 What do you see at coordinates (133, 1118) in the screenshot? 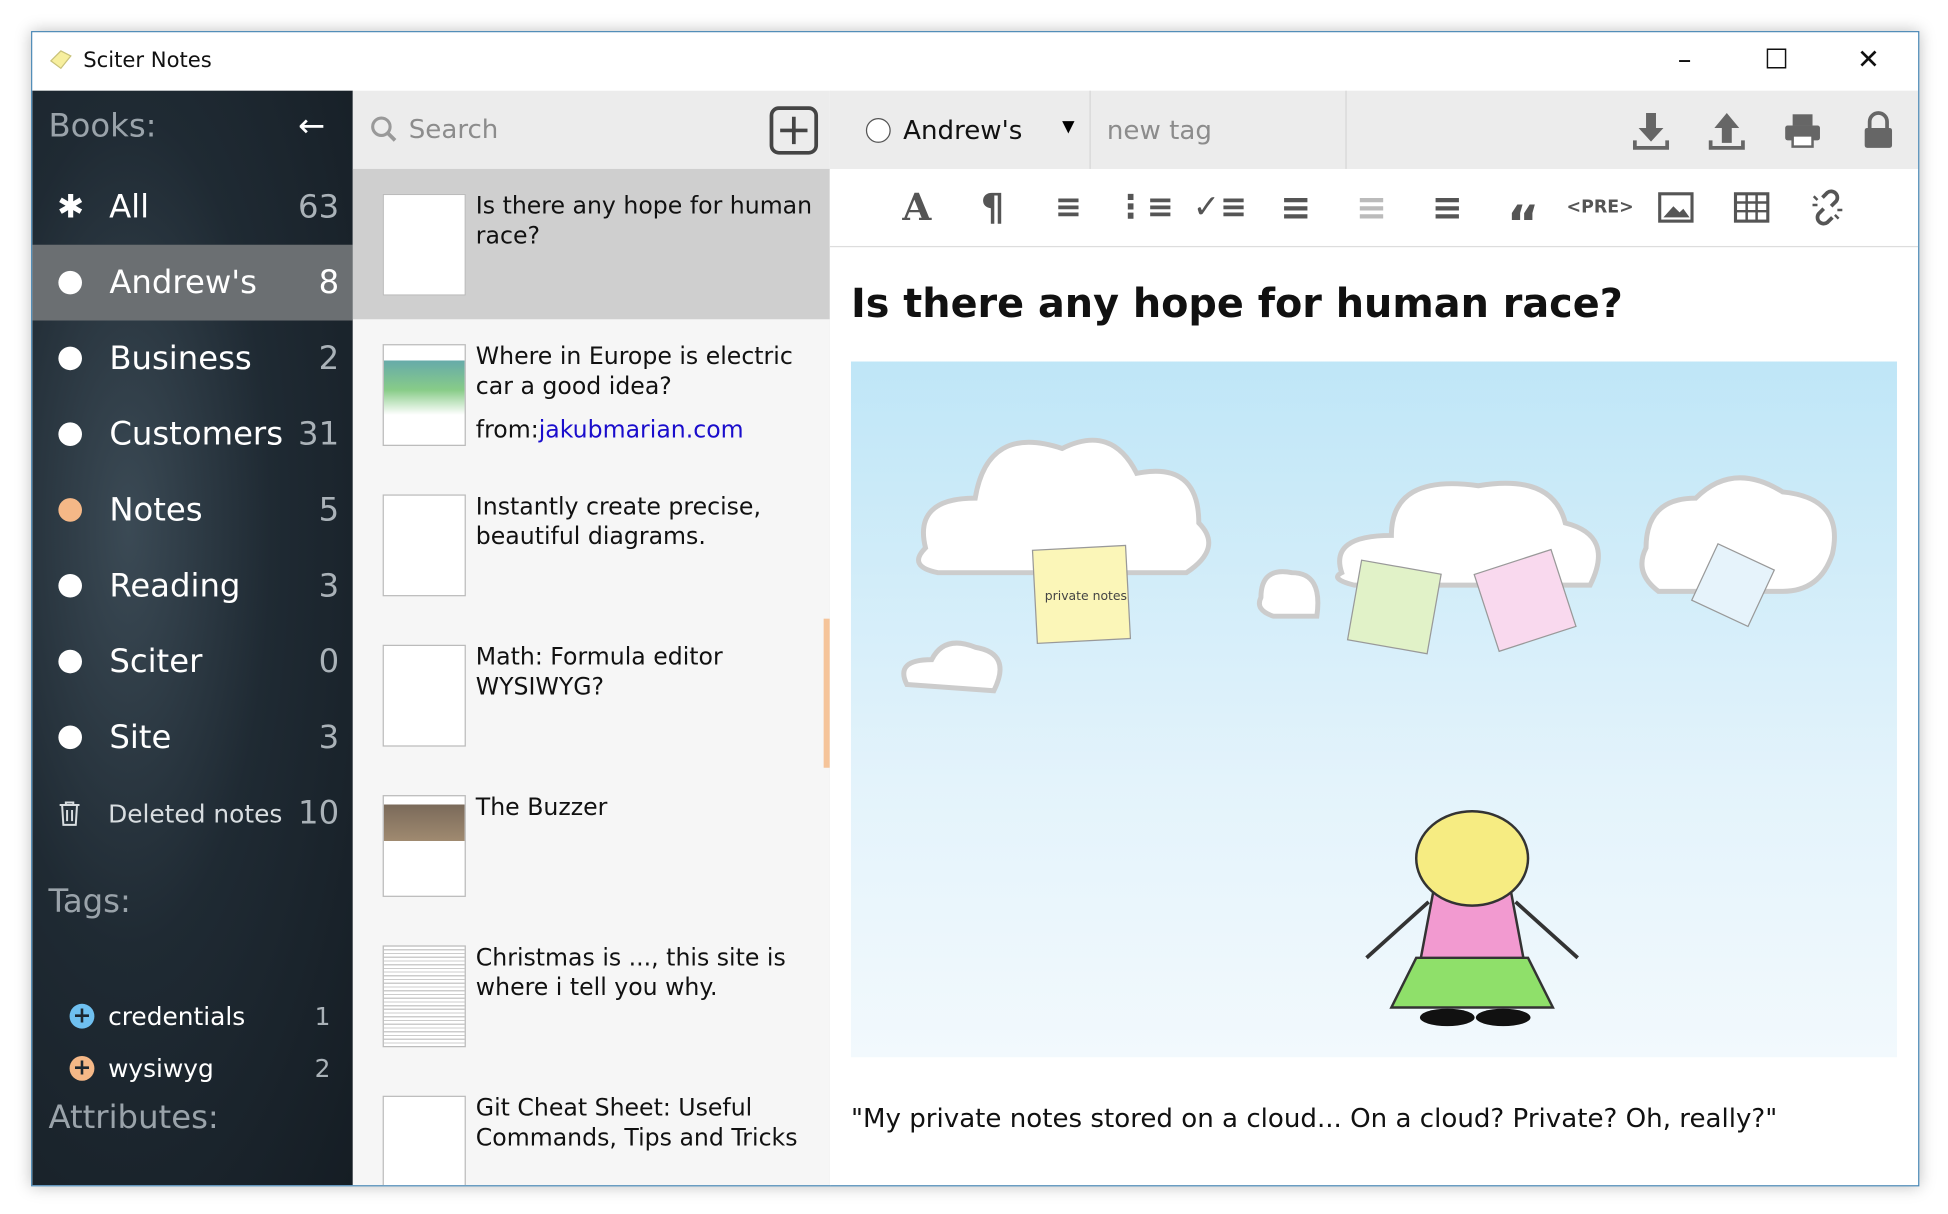
I see `attributes-heading: Attributes:` at bounding box center [133, 1118].